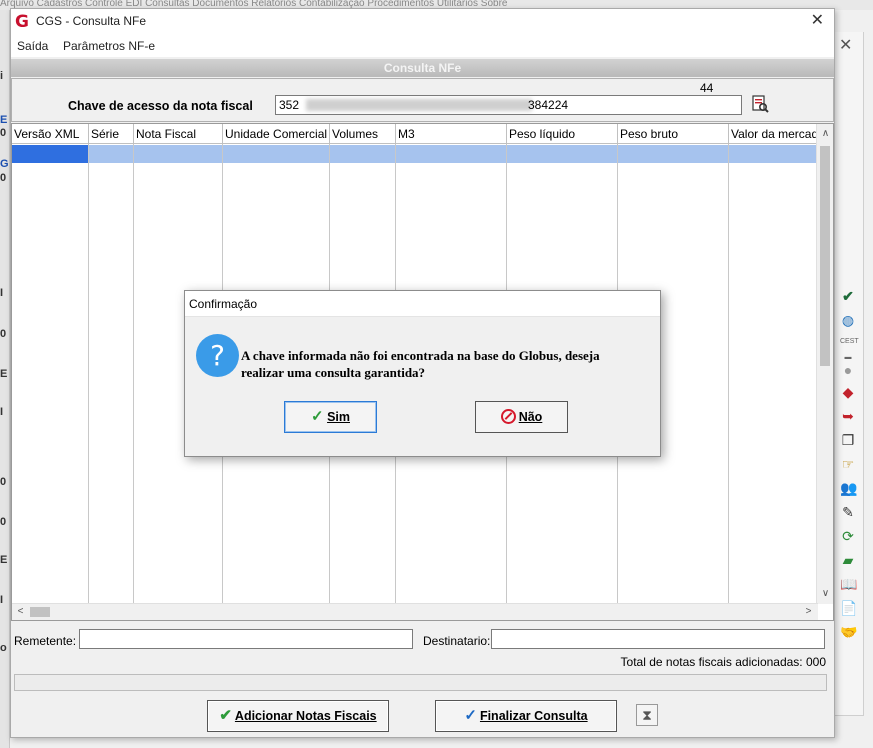 The image size is (873, 748). Describe the element at coordinates (658, 639) in the screenshot. I see `destinatario-field` at that location.